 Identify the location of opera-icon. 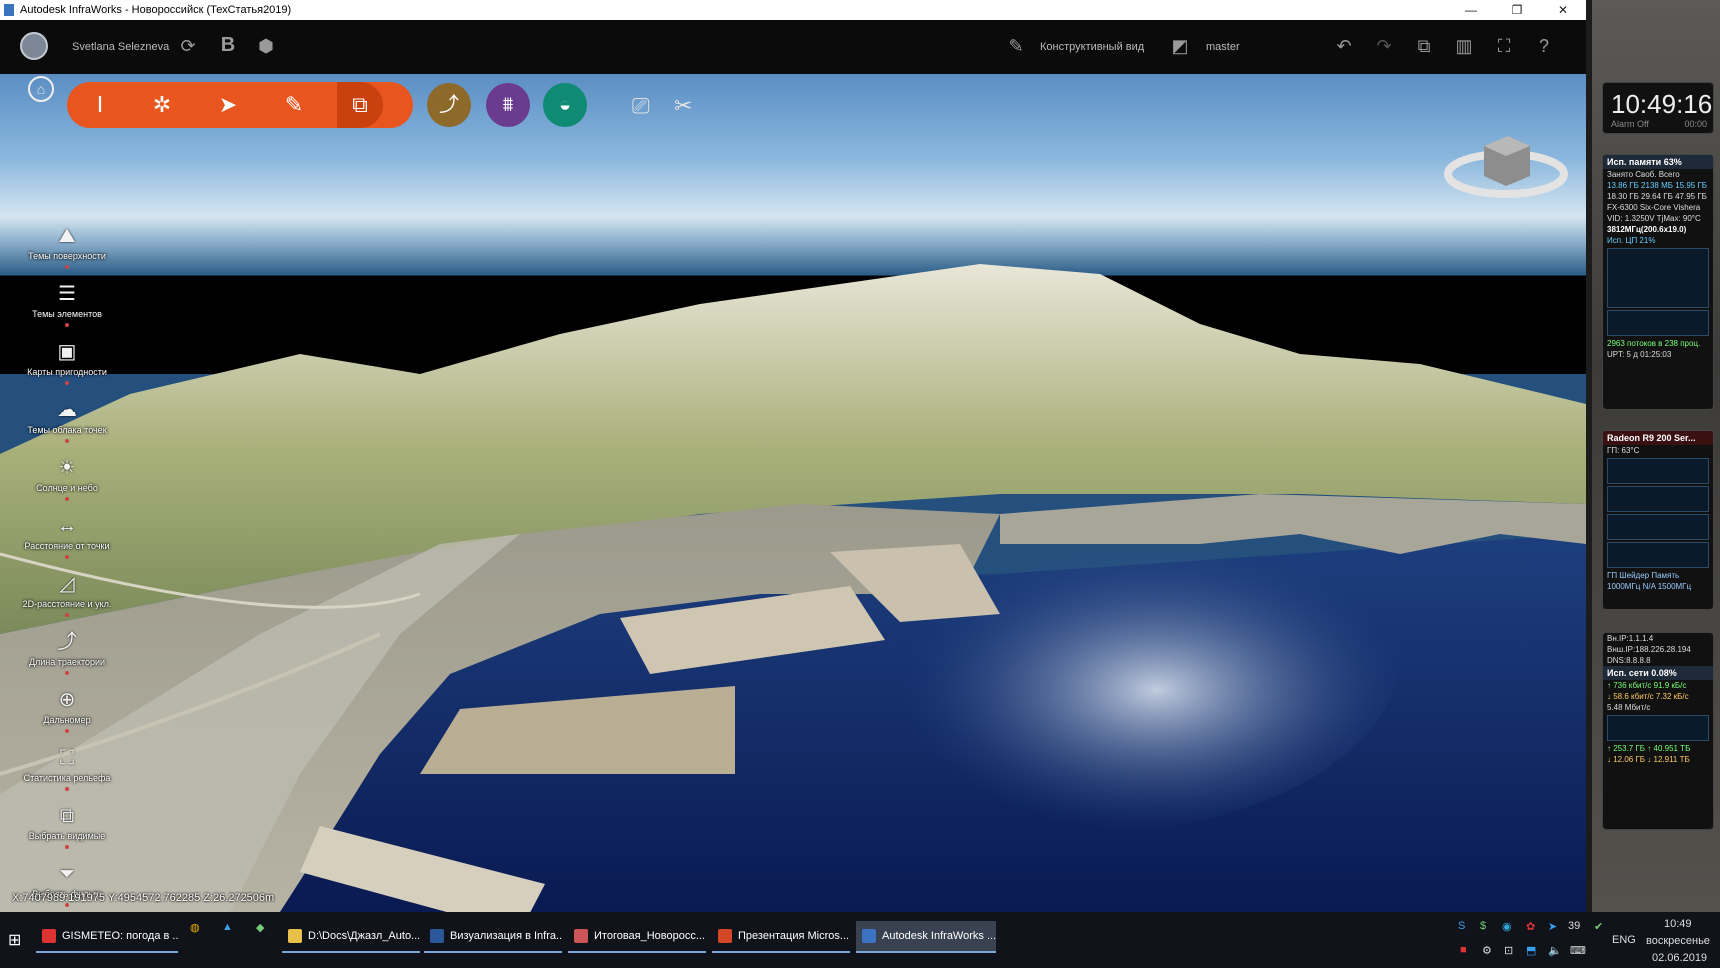
(49, 936).